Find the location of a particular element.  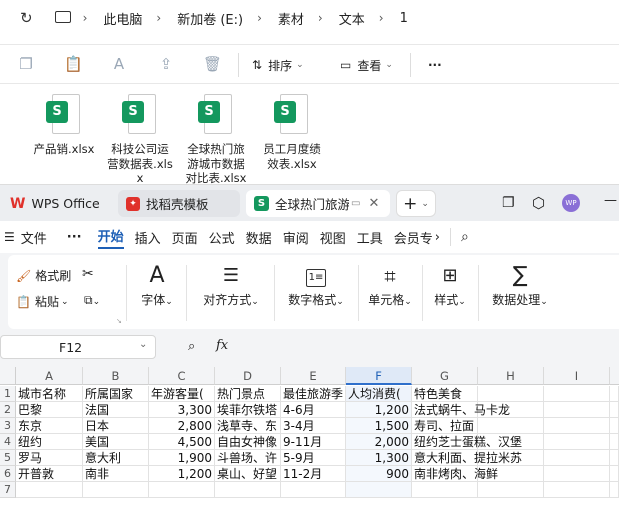

table-cell: 900 is located at coordinates (379, 474).